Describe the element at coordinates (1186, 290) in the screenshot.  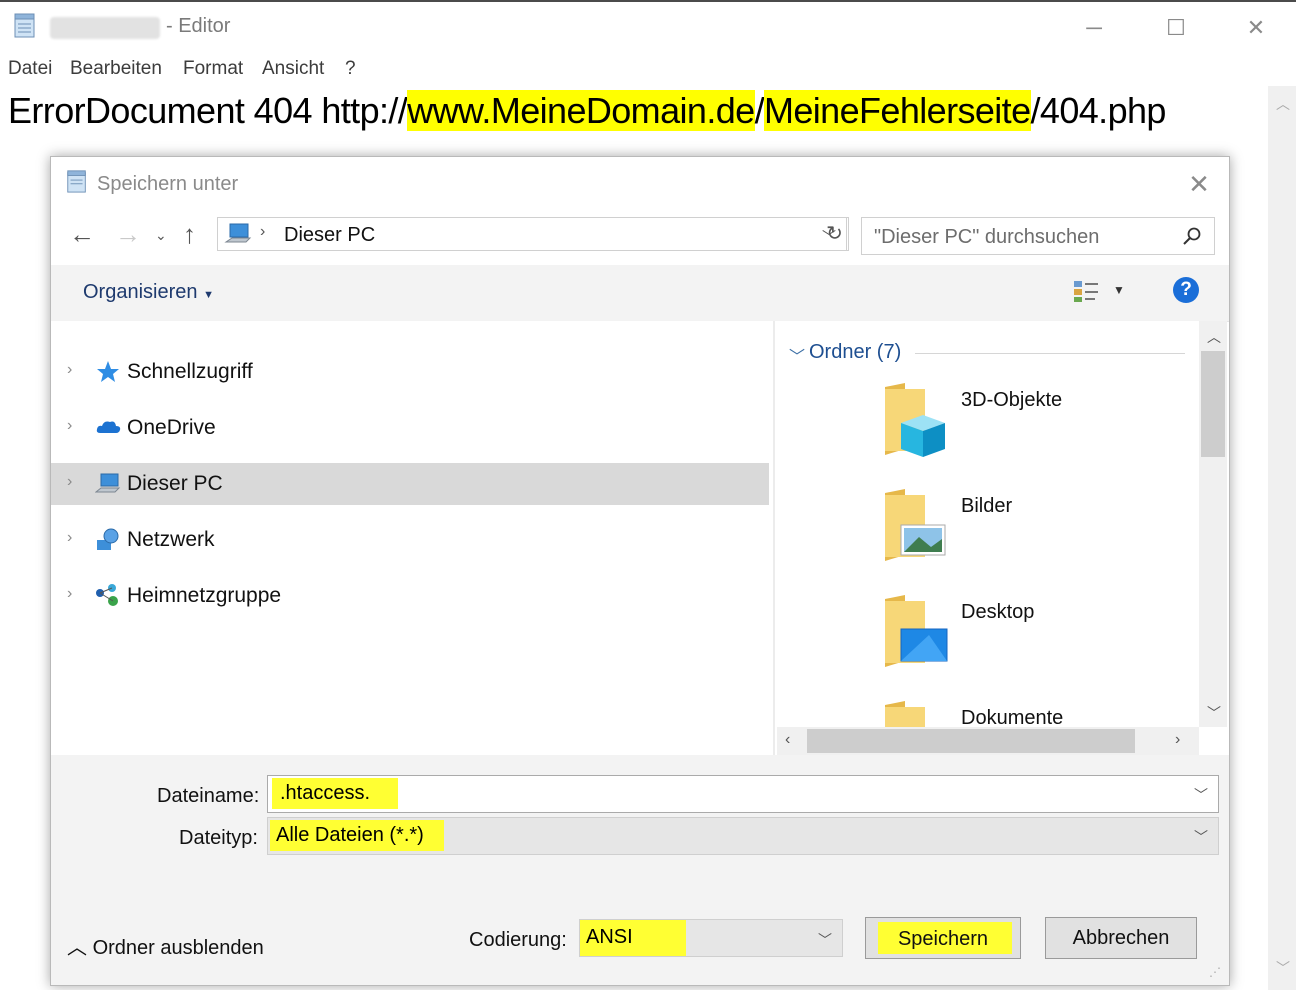
I see `help-icon: ?` at that location.